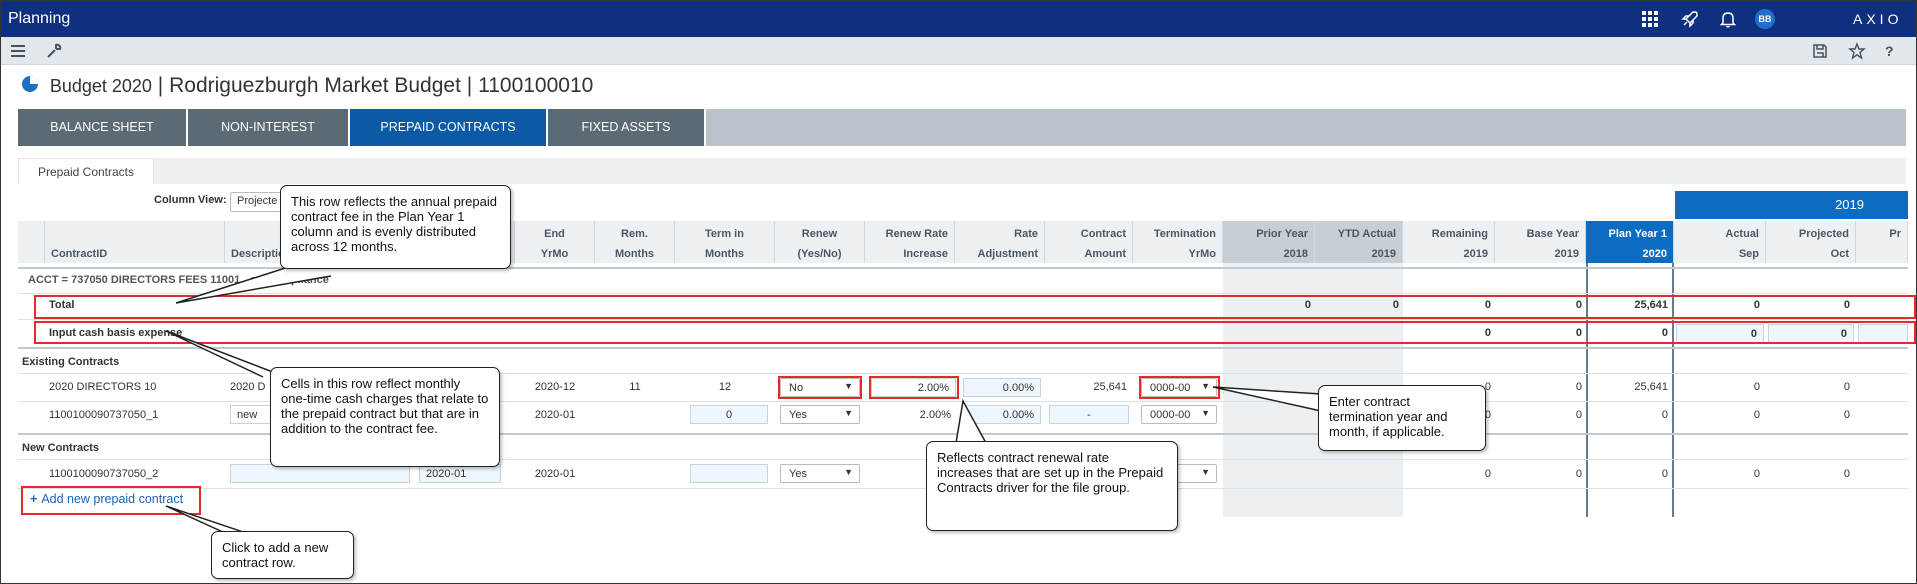 Image resolution: width=1917 pixels, height=584 pixels. I want to click on col-header-contract-amount: Contract Amount, so click(1089, 242).